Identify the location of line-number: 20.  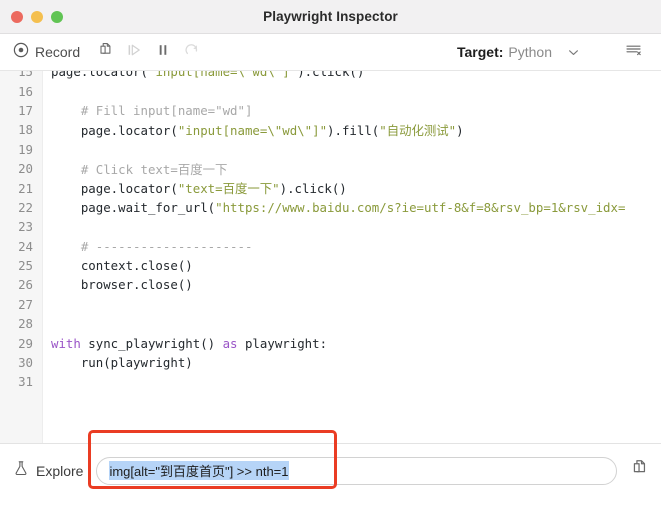
(25, 169).